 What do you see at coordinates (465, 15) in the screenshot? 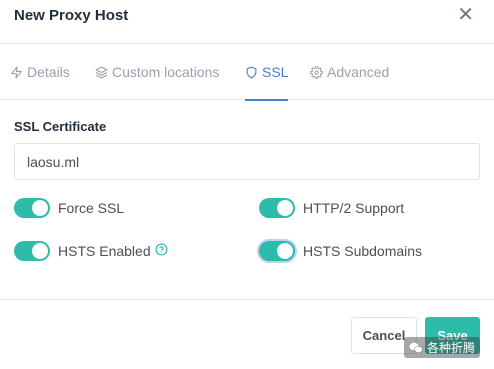
I see `close-icon: ✕` at bounding box center [465, 15].